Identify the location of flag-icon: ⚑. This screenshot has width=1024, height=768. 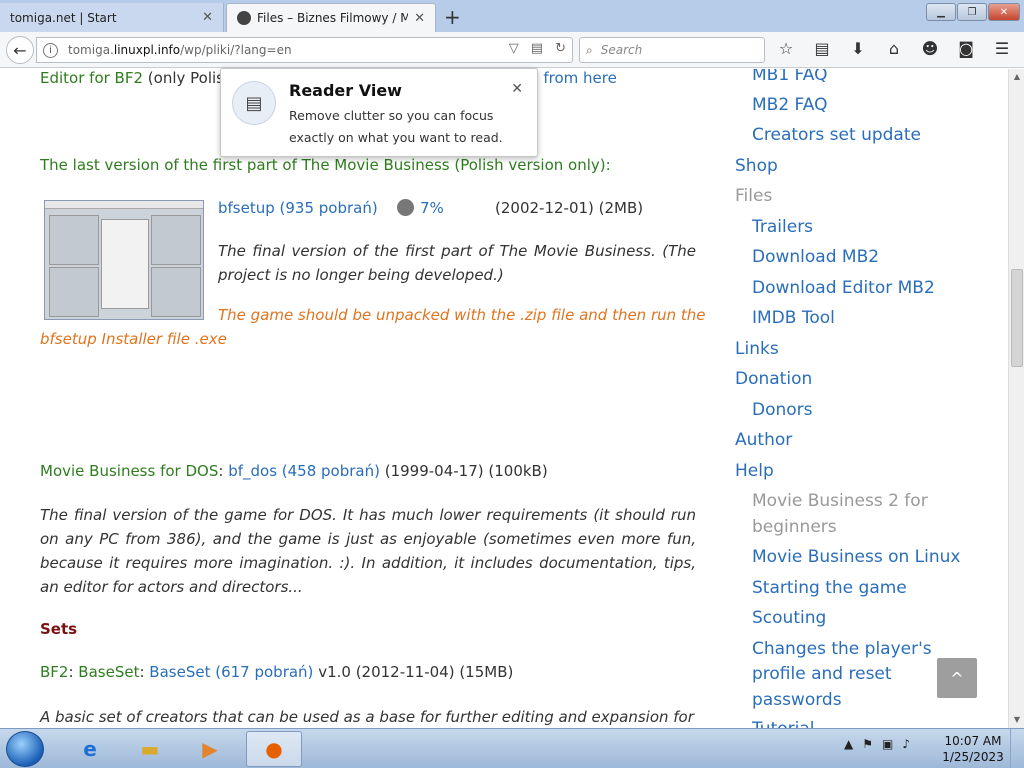
(867, 744).